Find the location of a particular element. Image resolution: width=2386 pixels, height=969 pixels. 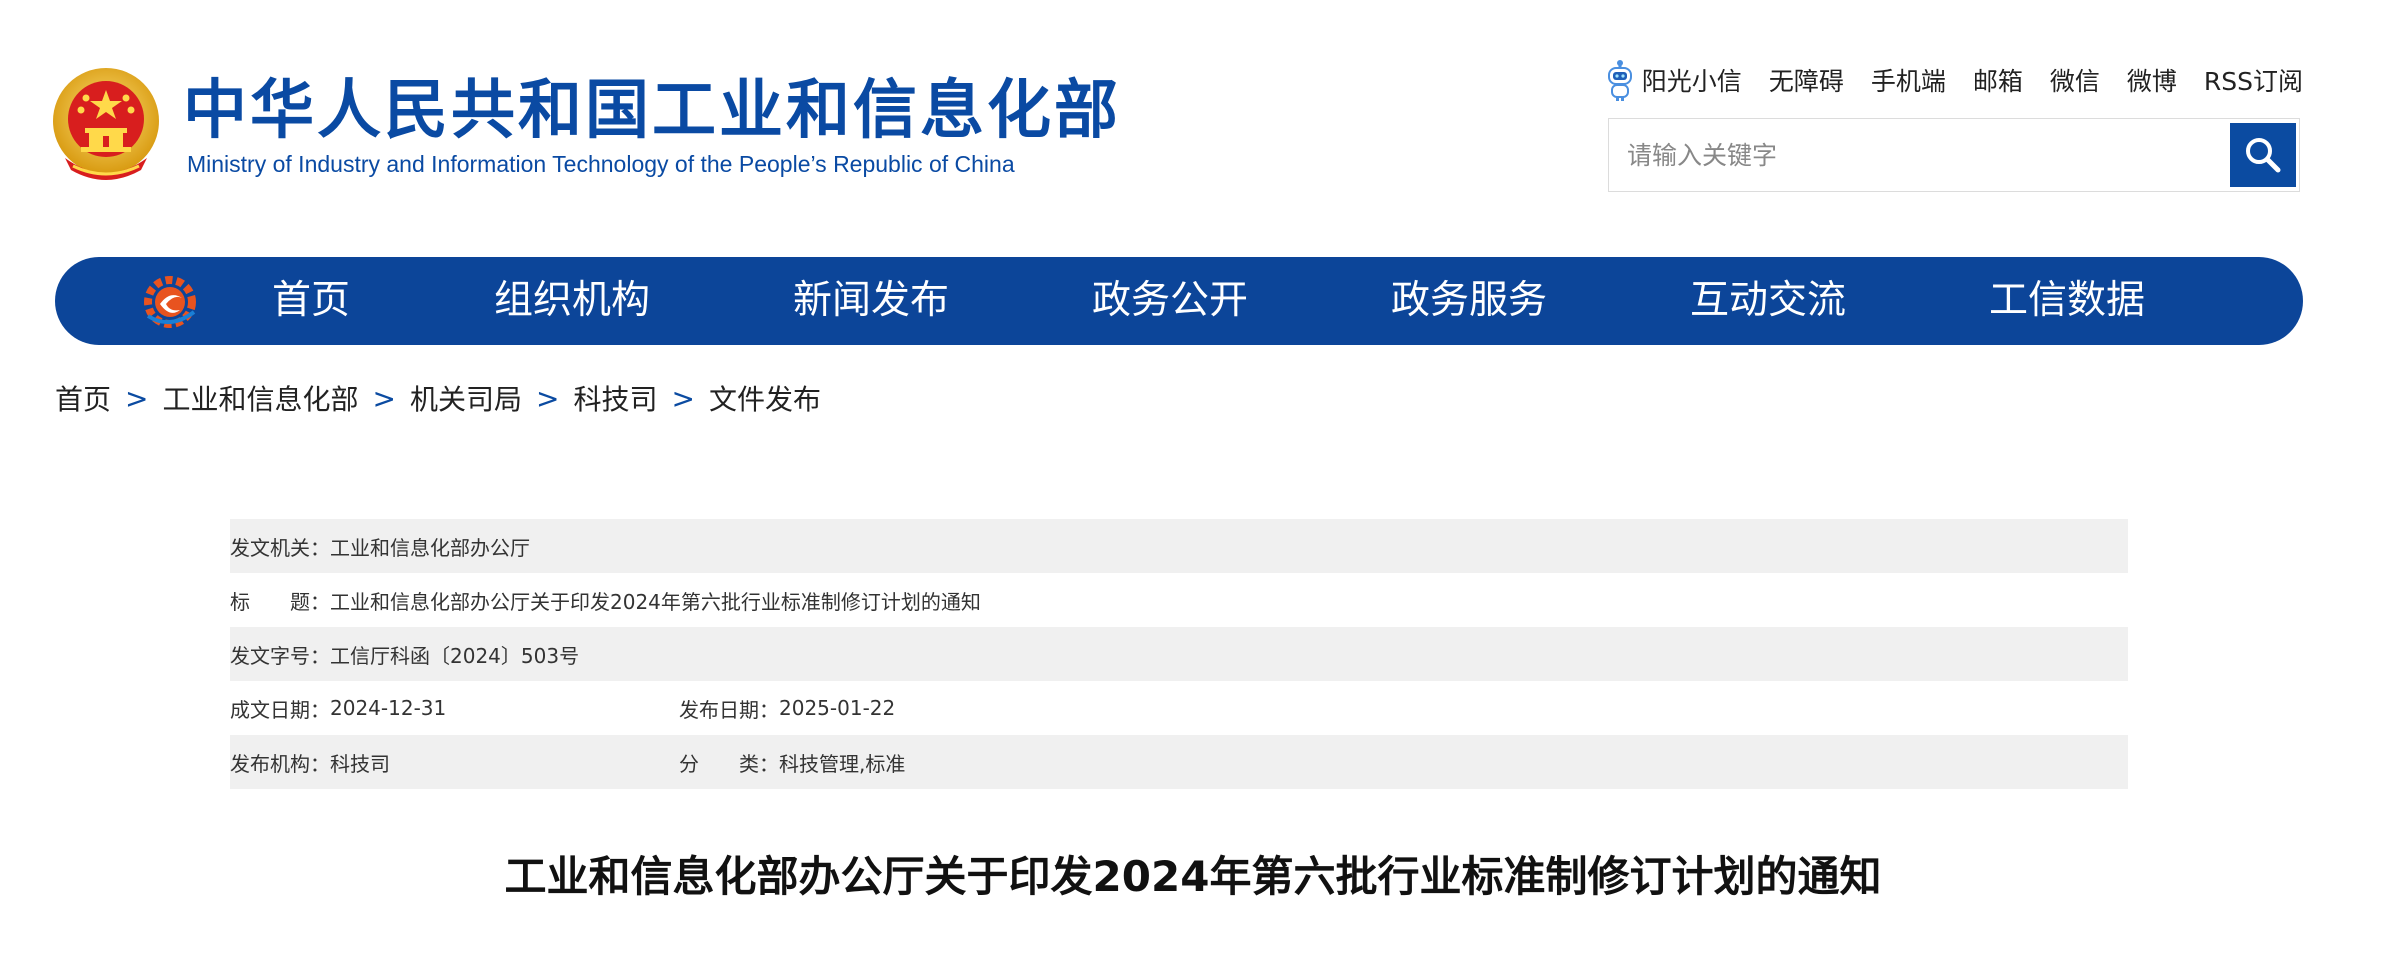

published-date-cell: 发布日期： 2025-01-22 is located at coordinates (787, 708).